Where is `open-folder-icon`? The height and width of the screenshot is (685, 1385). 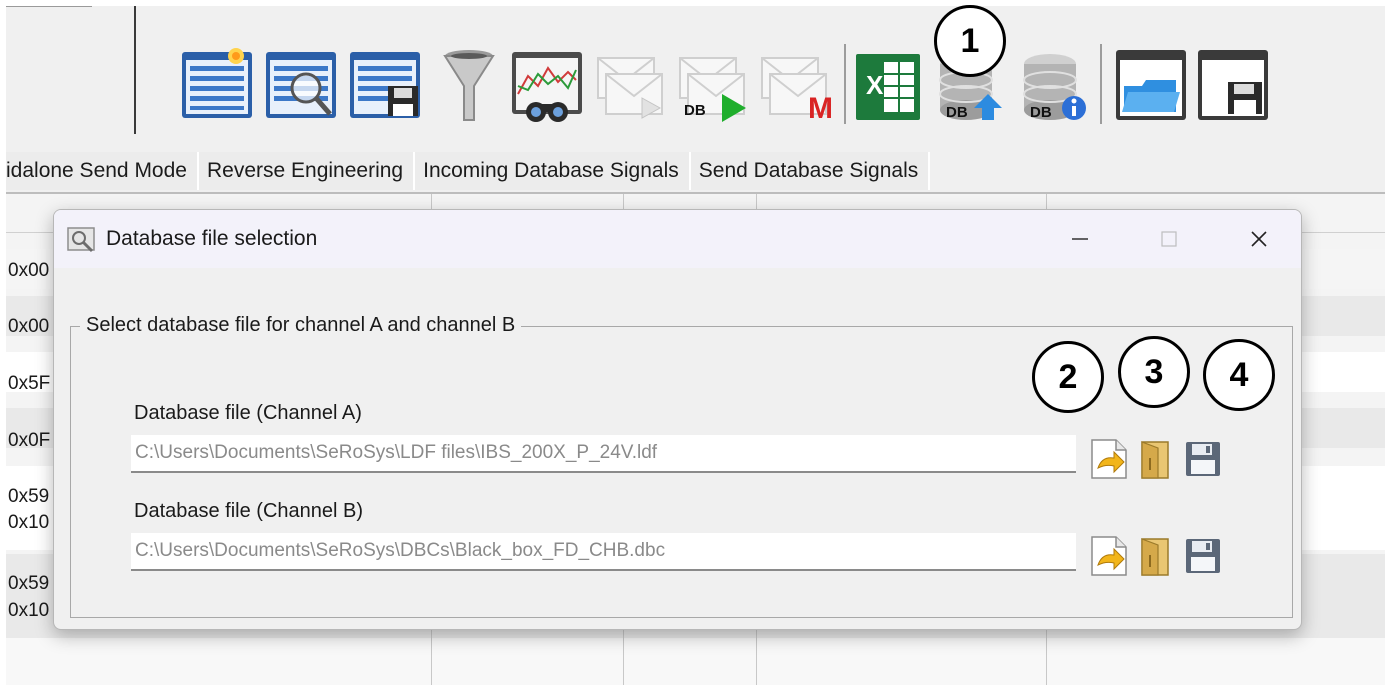
open-folder-icon is located at coordinates (1151, 86).